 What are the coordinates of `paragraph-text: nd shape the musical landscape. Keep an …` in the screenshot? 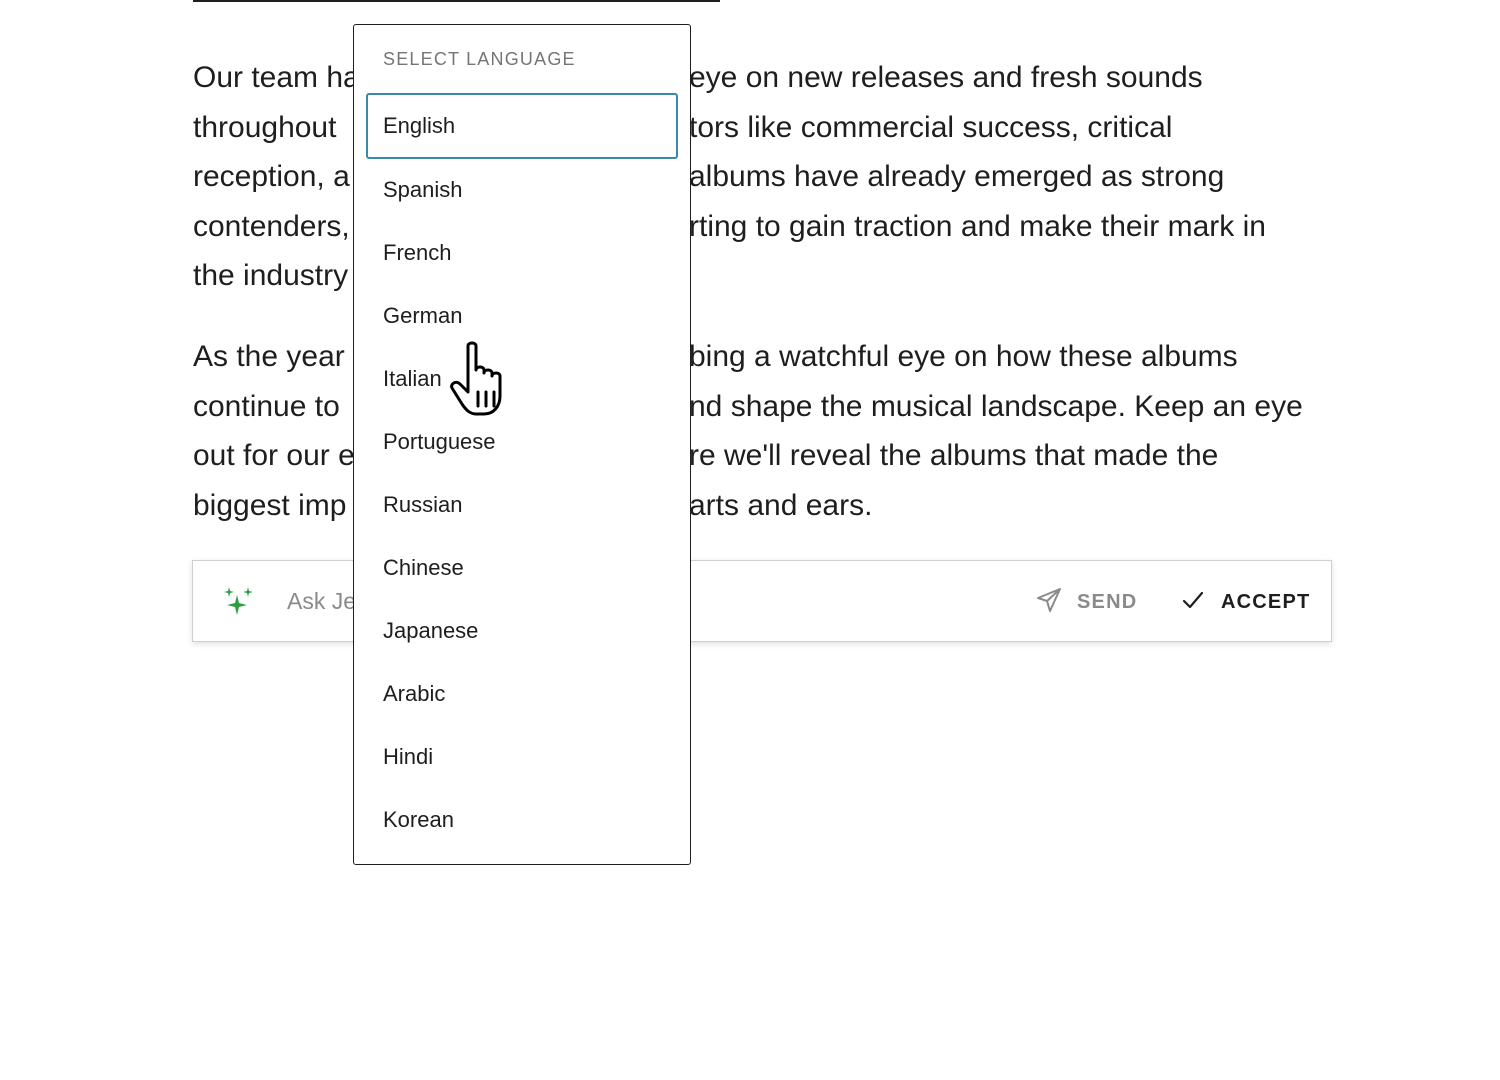 It's located at (996, 406).